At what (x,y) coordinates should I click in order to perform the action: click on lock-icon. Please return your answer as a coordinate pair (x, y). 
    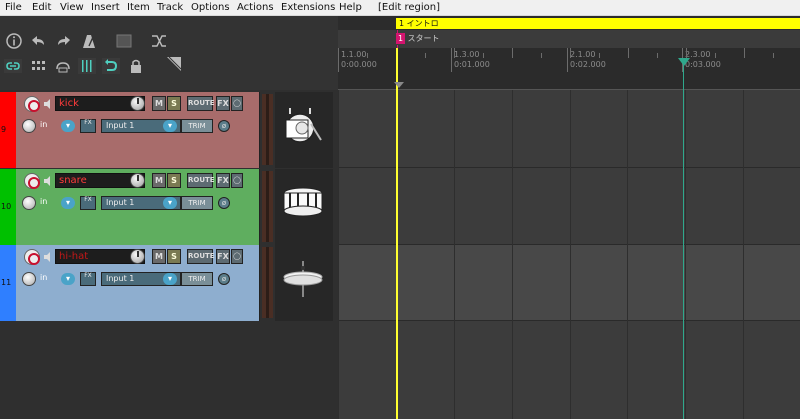
    Looking at the image, I should click on (136, 66).